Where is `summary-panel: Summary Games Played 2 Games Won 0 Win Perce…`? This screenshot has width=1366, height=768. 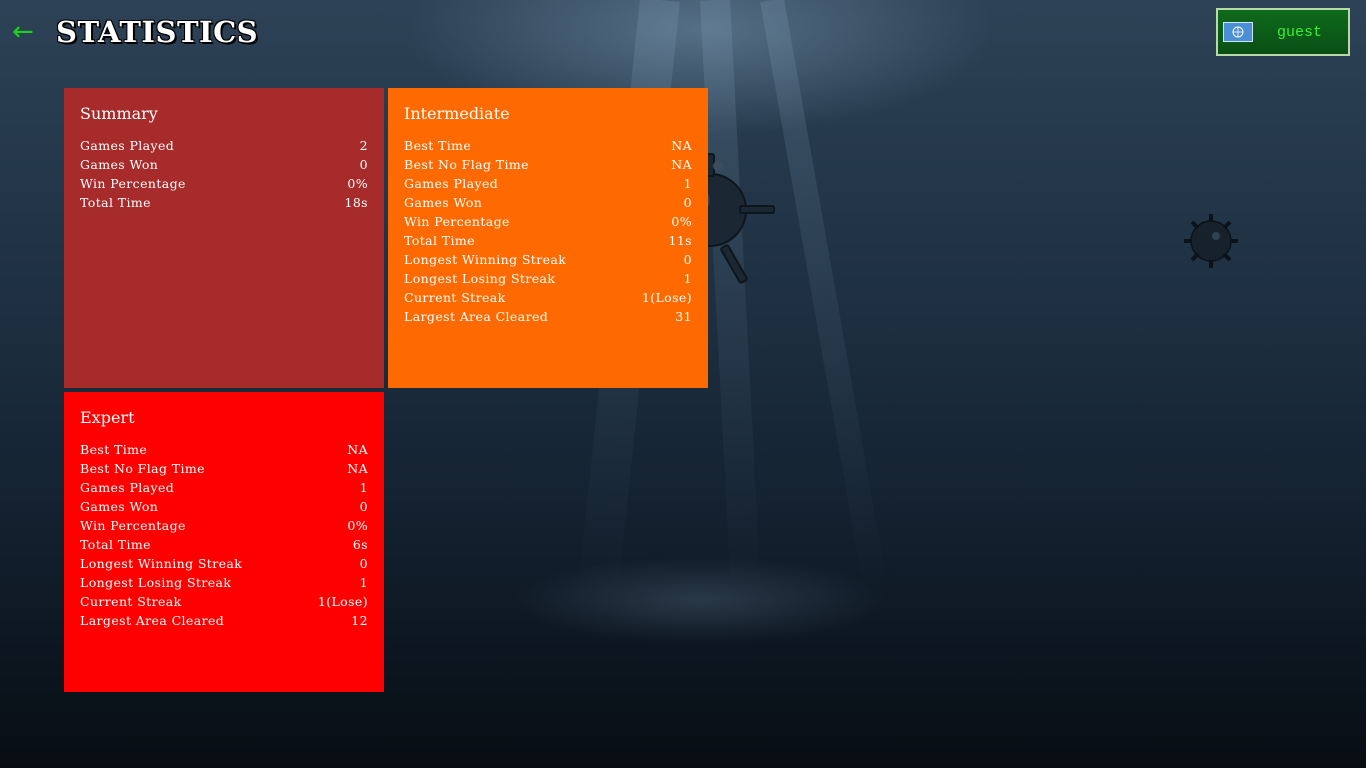
summary-panel: Summary Games Played 2 Games Won 0 Win Perce… is located at coordinates (224, 238).